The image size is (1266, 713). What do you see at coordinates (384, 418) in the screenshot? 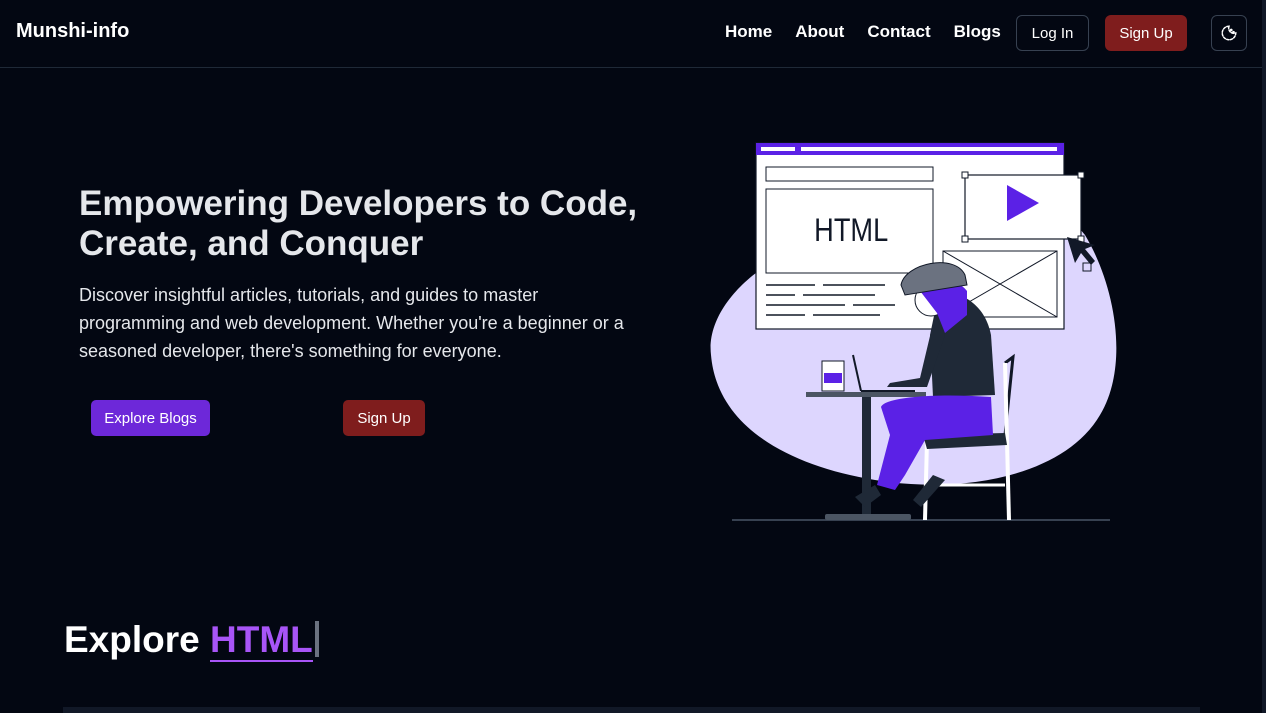
I see `hero-signup-button: Sign Up` at bounding box center [384, 418].